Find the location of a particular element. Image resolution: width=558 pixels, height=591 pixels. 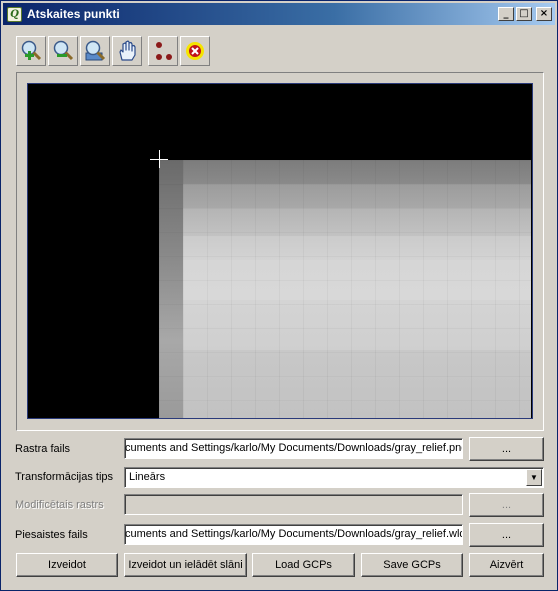

save-gcps-button: Save GCPs is located at coordinates (412, 565).